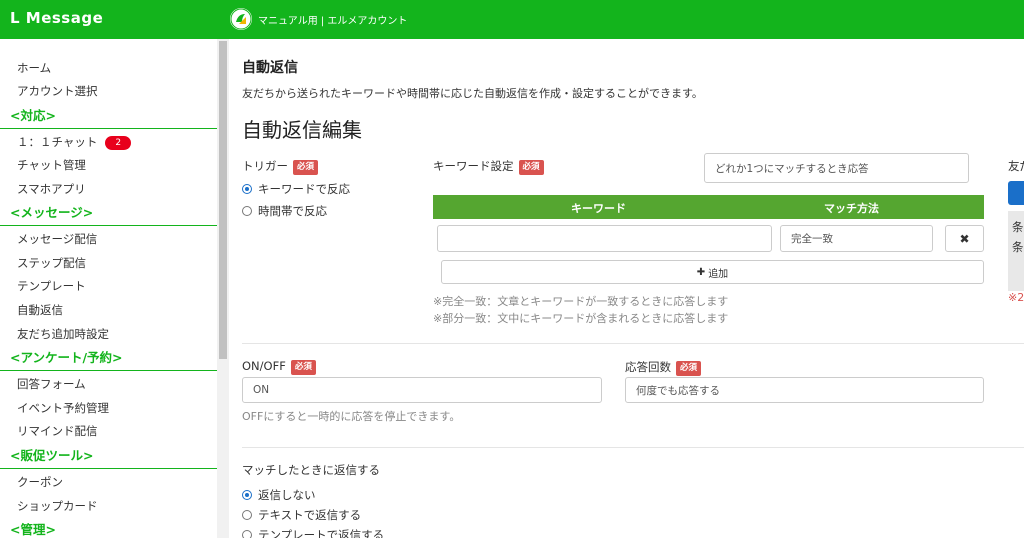  Describe the element at coordinates (856, 238) in the screenshot. I see `match-method-select: 完全一致` at that location.